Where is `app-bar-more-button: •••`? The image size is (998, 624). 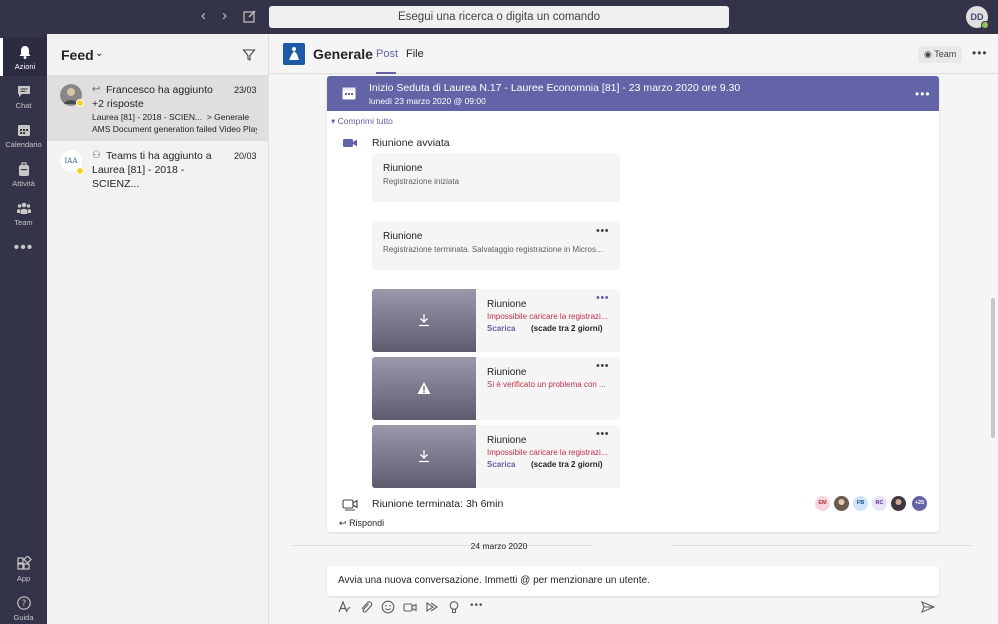
app-bar-more-button: ••• is located at coordinates (23, 252).